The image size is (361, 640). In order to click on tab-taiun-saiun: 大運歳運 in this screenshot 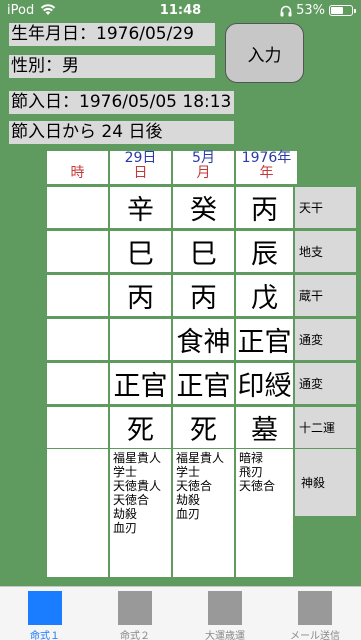, I will do `click(225, 613)`.